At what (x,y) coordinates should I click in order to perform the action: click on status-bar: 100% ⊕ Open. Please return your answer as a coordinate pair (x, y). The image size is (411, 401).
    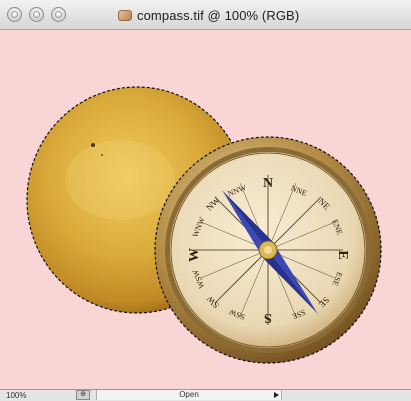
    Looking at the image, I should click on (205, 395).